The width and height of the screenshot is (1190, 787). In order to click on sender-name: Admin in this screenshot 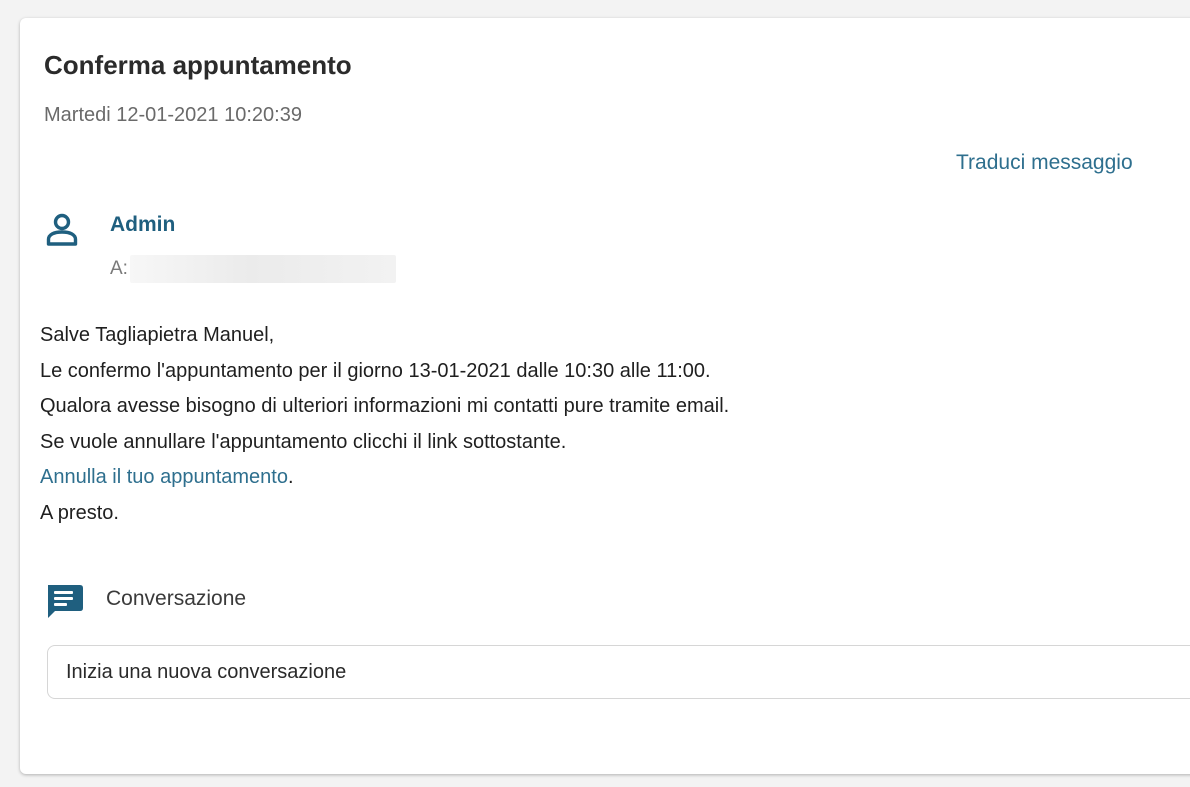, I will do `click(142, 225)`.